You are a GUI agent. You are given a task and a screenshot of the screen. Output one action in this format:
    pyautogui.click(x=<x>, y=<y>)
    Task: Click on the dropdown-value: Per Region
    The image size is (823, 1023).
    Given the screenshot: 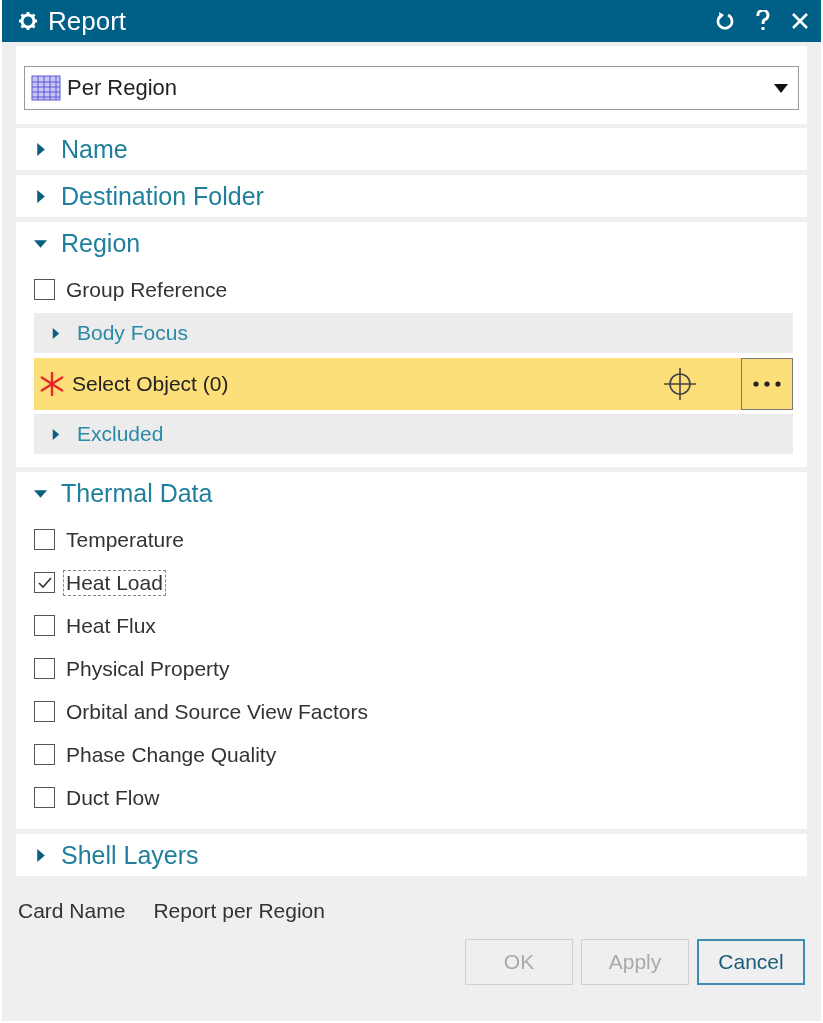 What is the action you would take?
    pyautogui.click(x=123, y=88)
    